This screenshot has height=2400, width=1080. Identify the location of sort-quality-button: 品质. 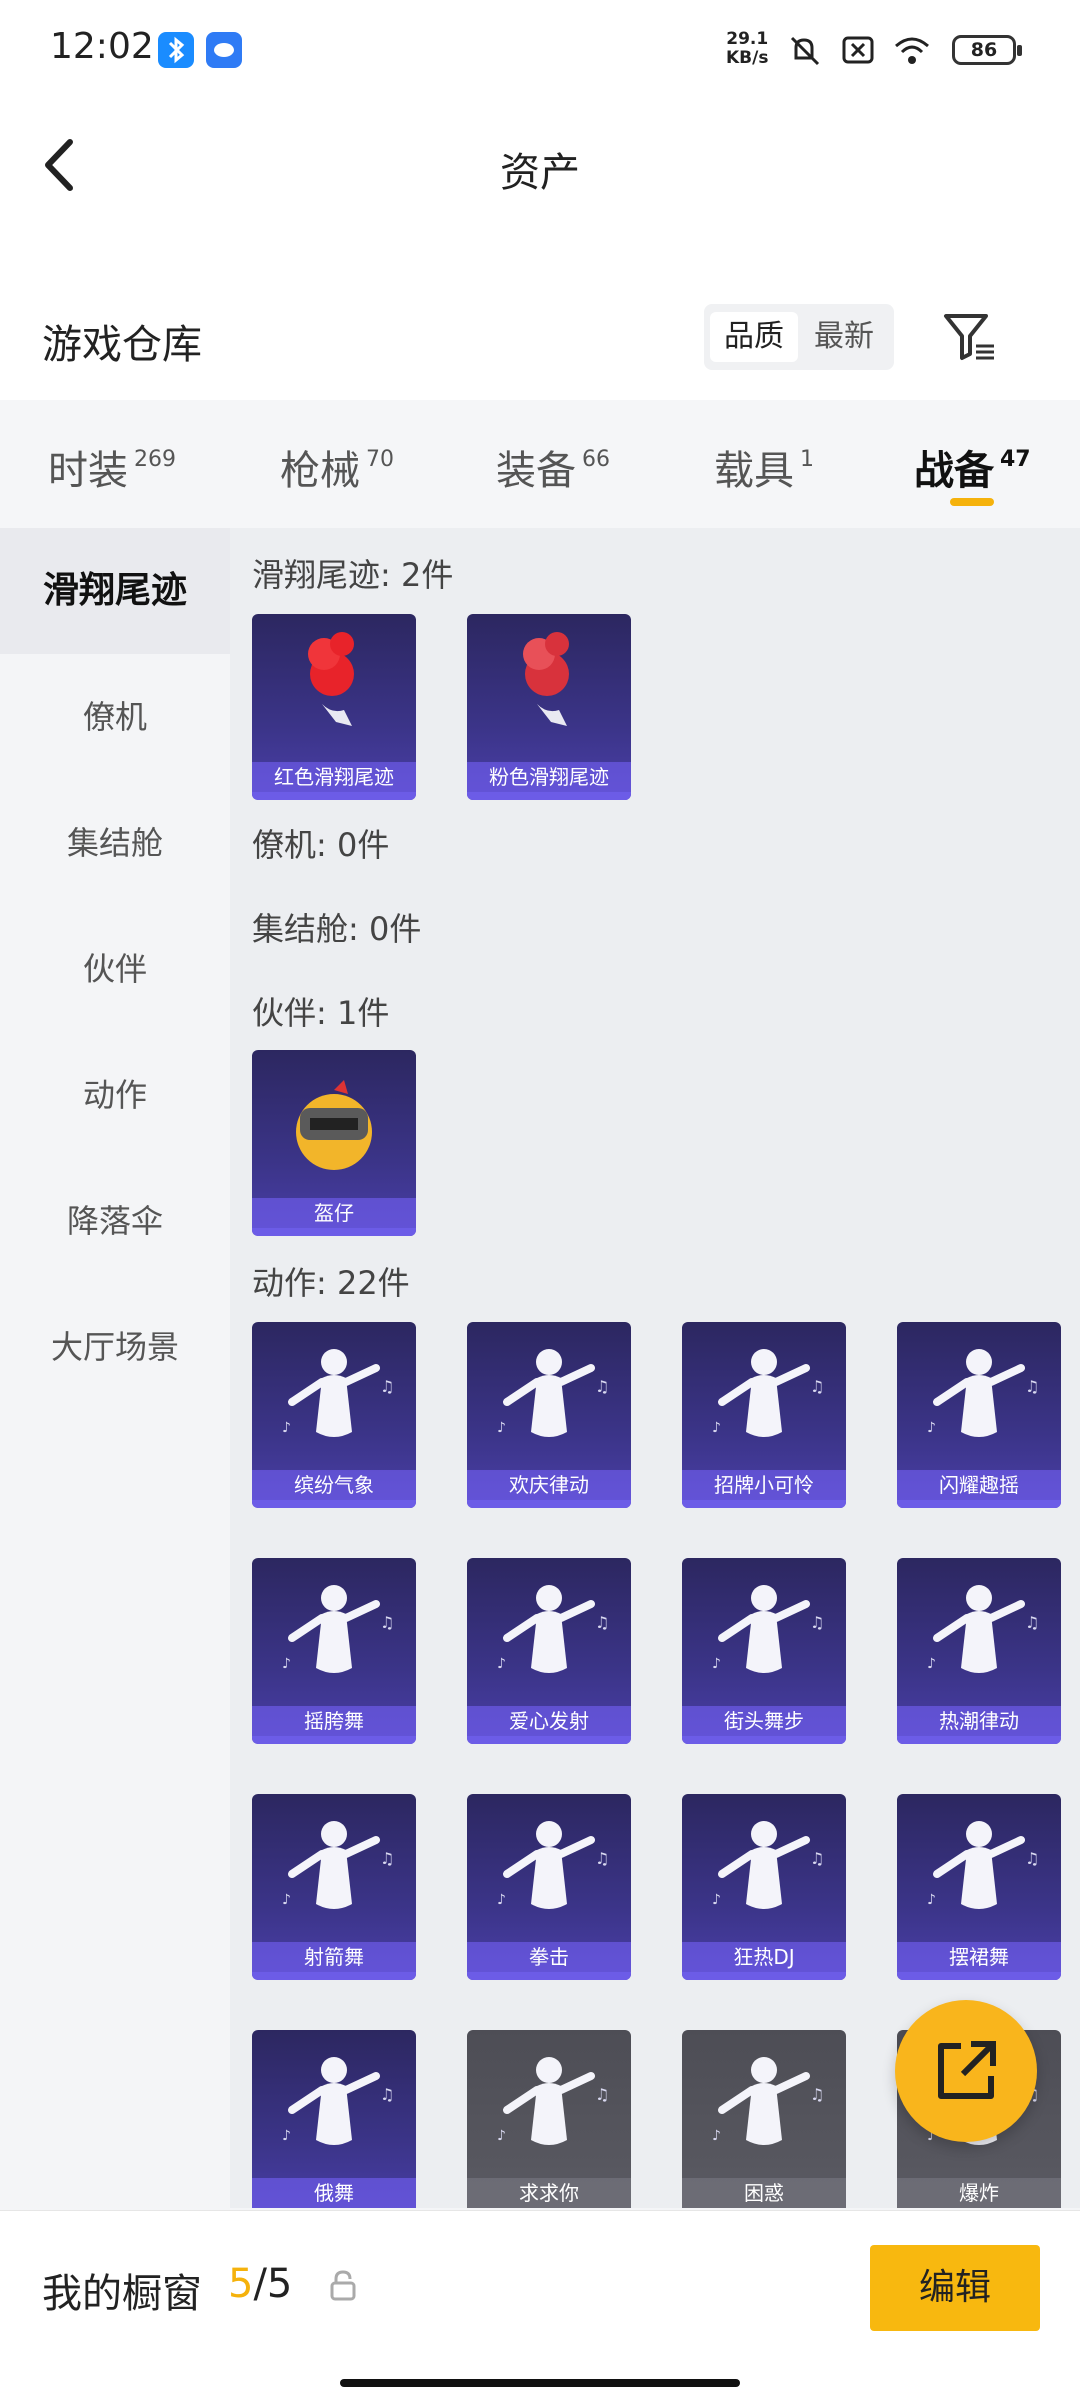
(754, 337).